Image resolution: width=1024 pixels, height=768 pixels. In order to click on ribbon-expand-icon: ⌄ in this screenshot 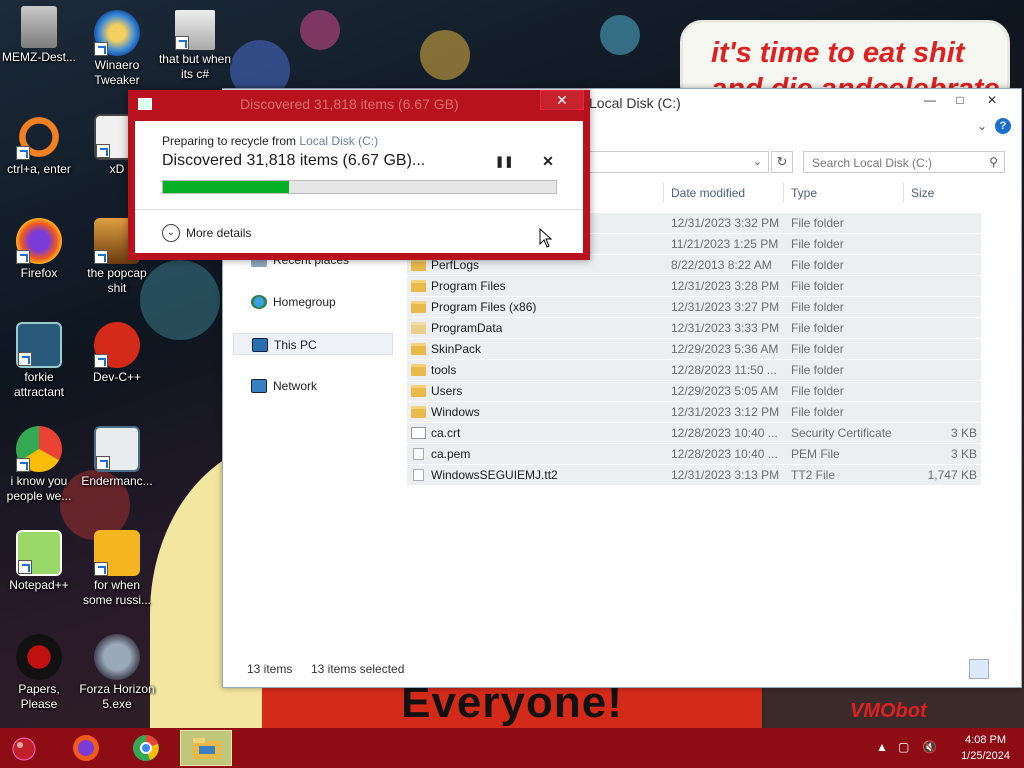, I will do `click(982, 126)`.